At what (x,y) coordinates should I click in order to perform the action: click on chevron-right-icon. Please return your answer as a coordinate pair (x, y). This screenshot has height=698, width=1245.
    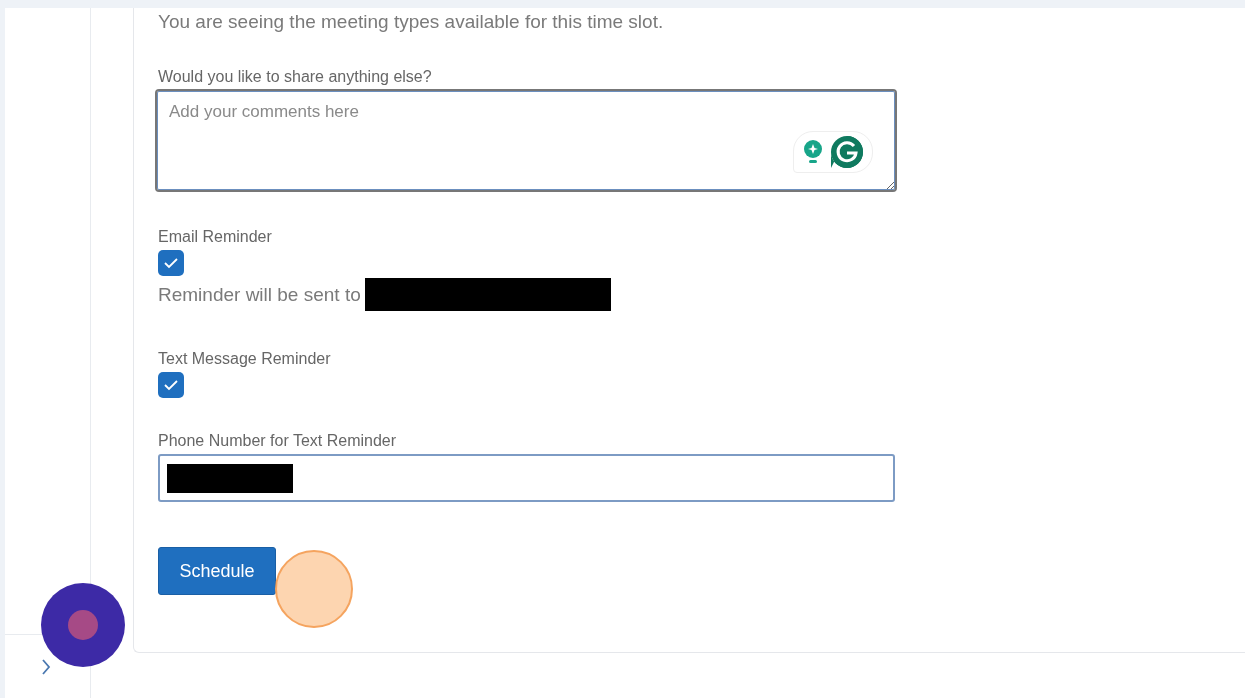
    Looking at the image, I should click on (46, 666).